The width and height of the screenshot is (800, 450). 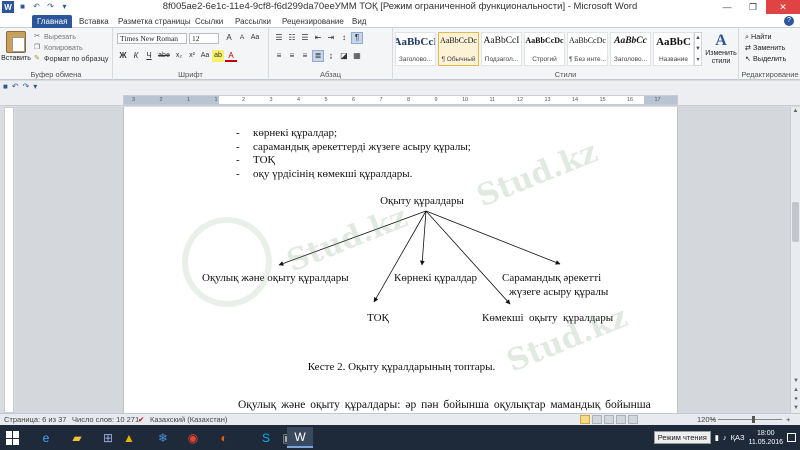 I want to click on align-left-icon: ≡, so click(x=279, y=56).